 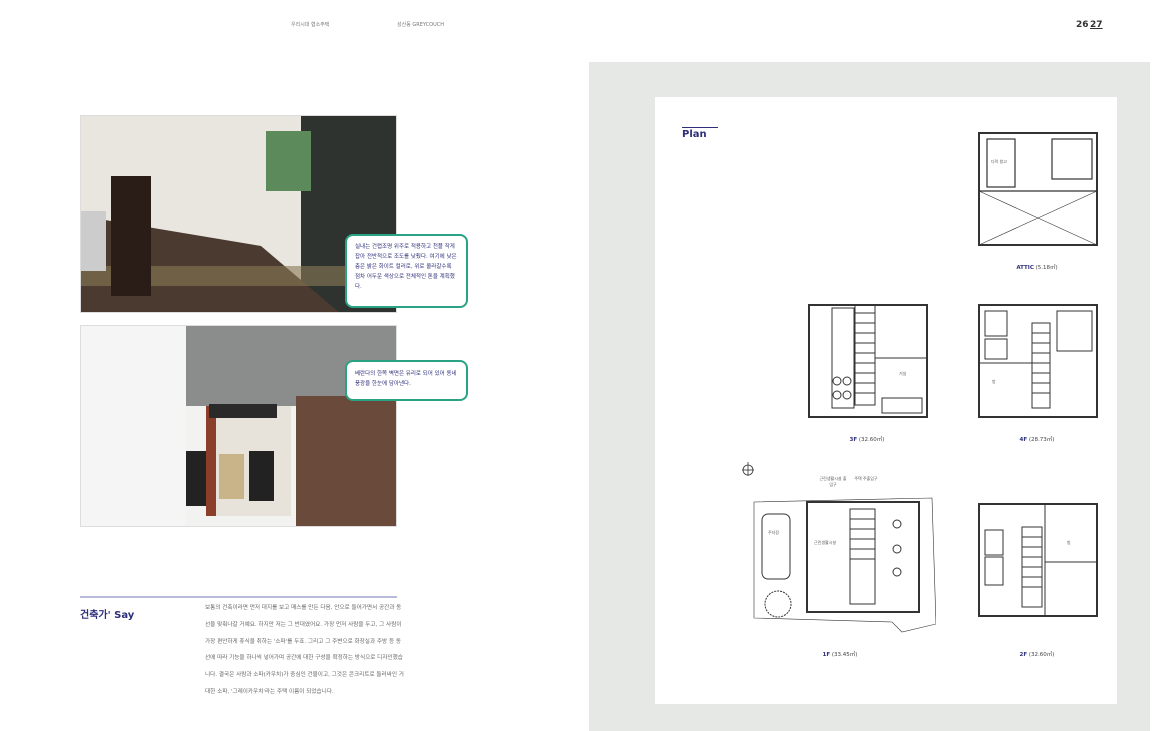 I want to click on 4f-floor-plan: 방, so click(x=1038, y=361).